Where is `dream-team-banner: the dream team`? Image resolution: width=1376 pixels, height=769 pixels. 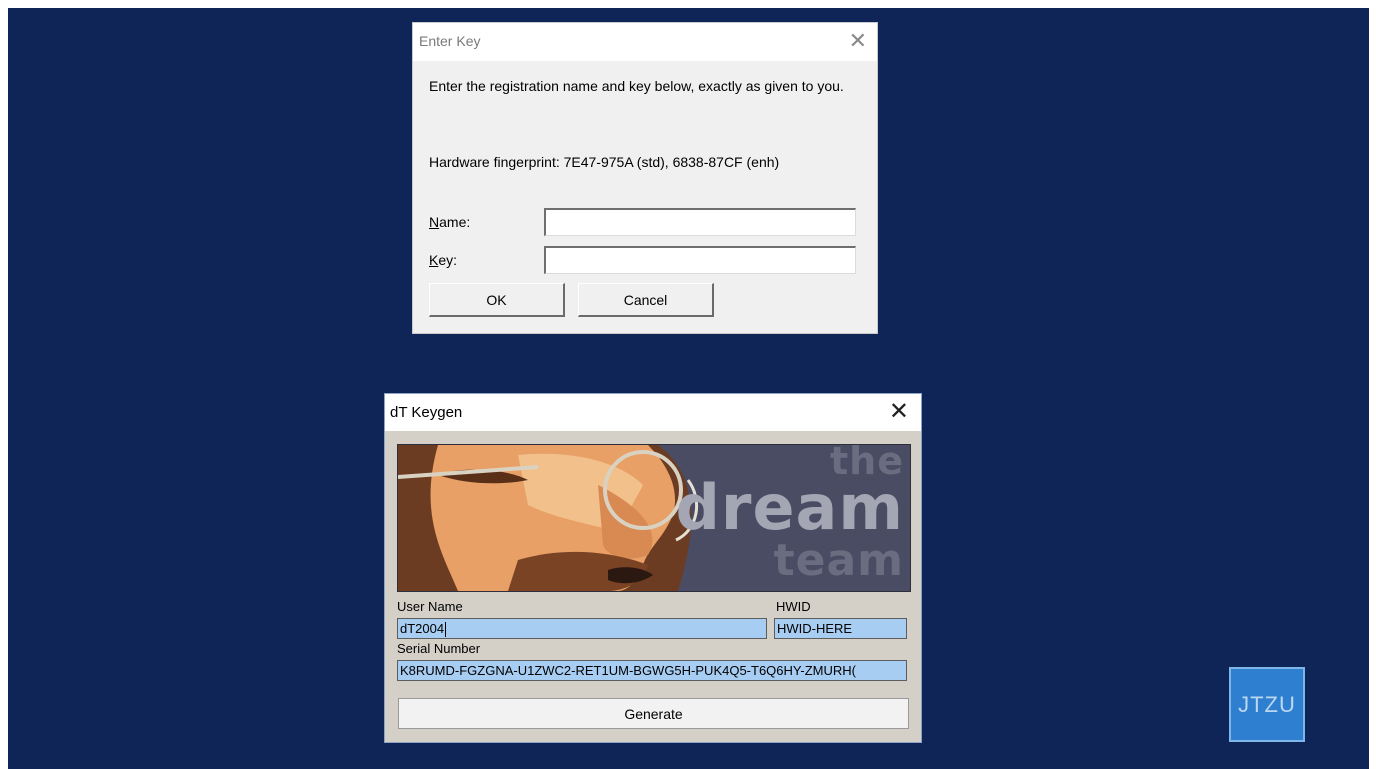 dream-team-banner: the dream team is located at coordinates (654, 518).